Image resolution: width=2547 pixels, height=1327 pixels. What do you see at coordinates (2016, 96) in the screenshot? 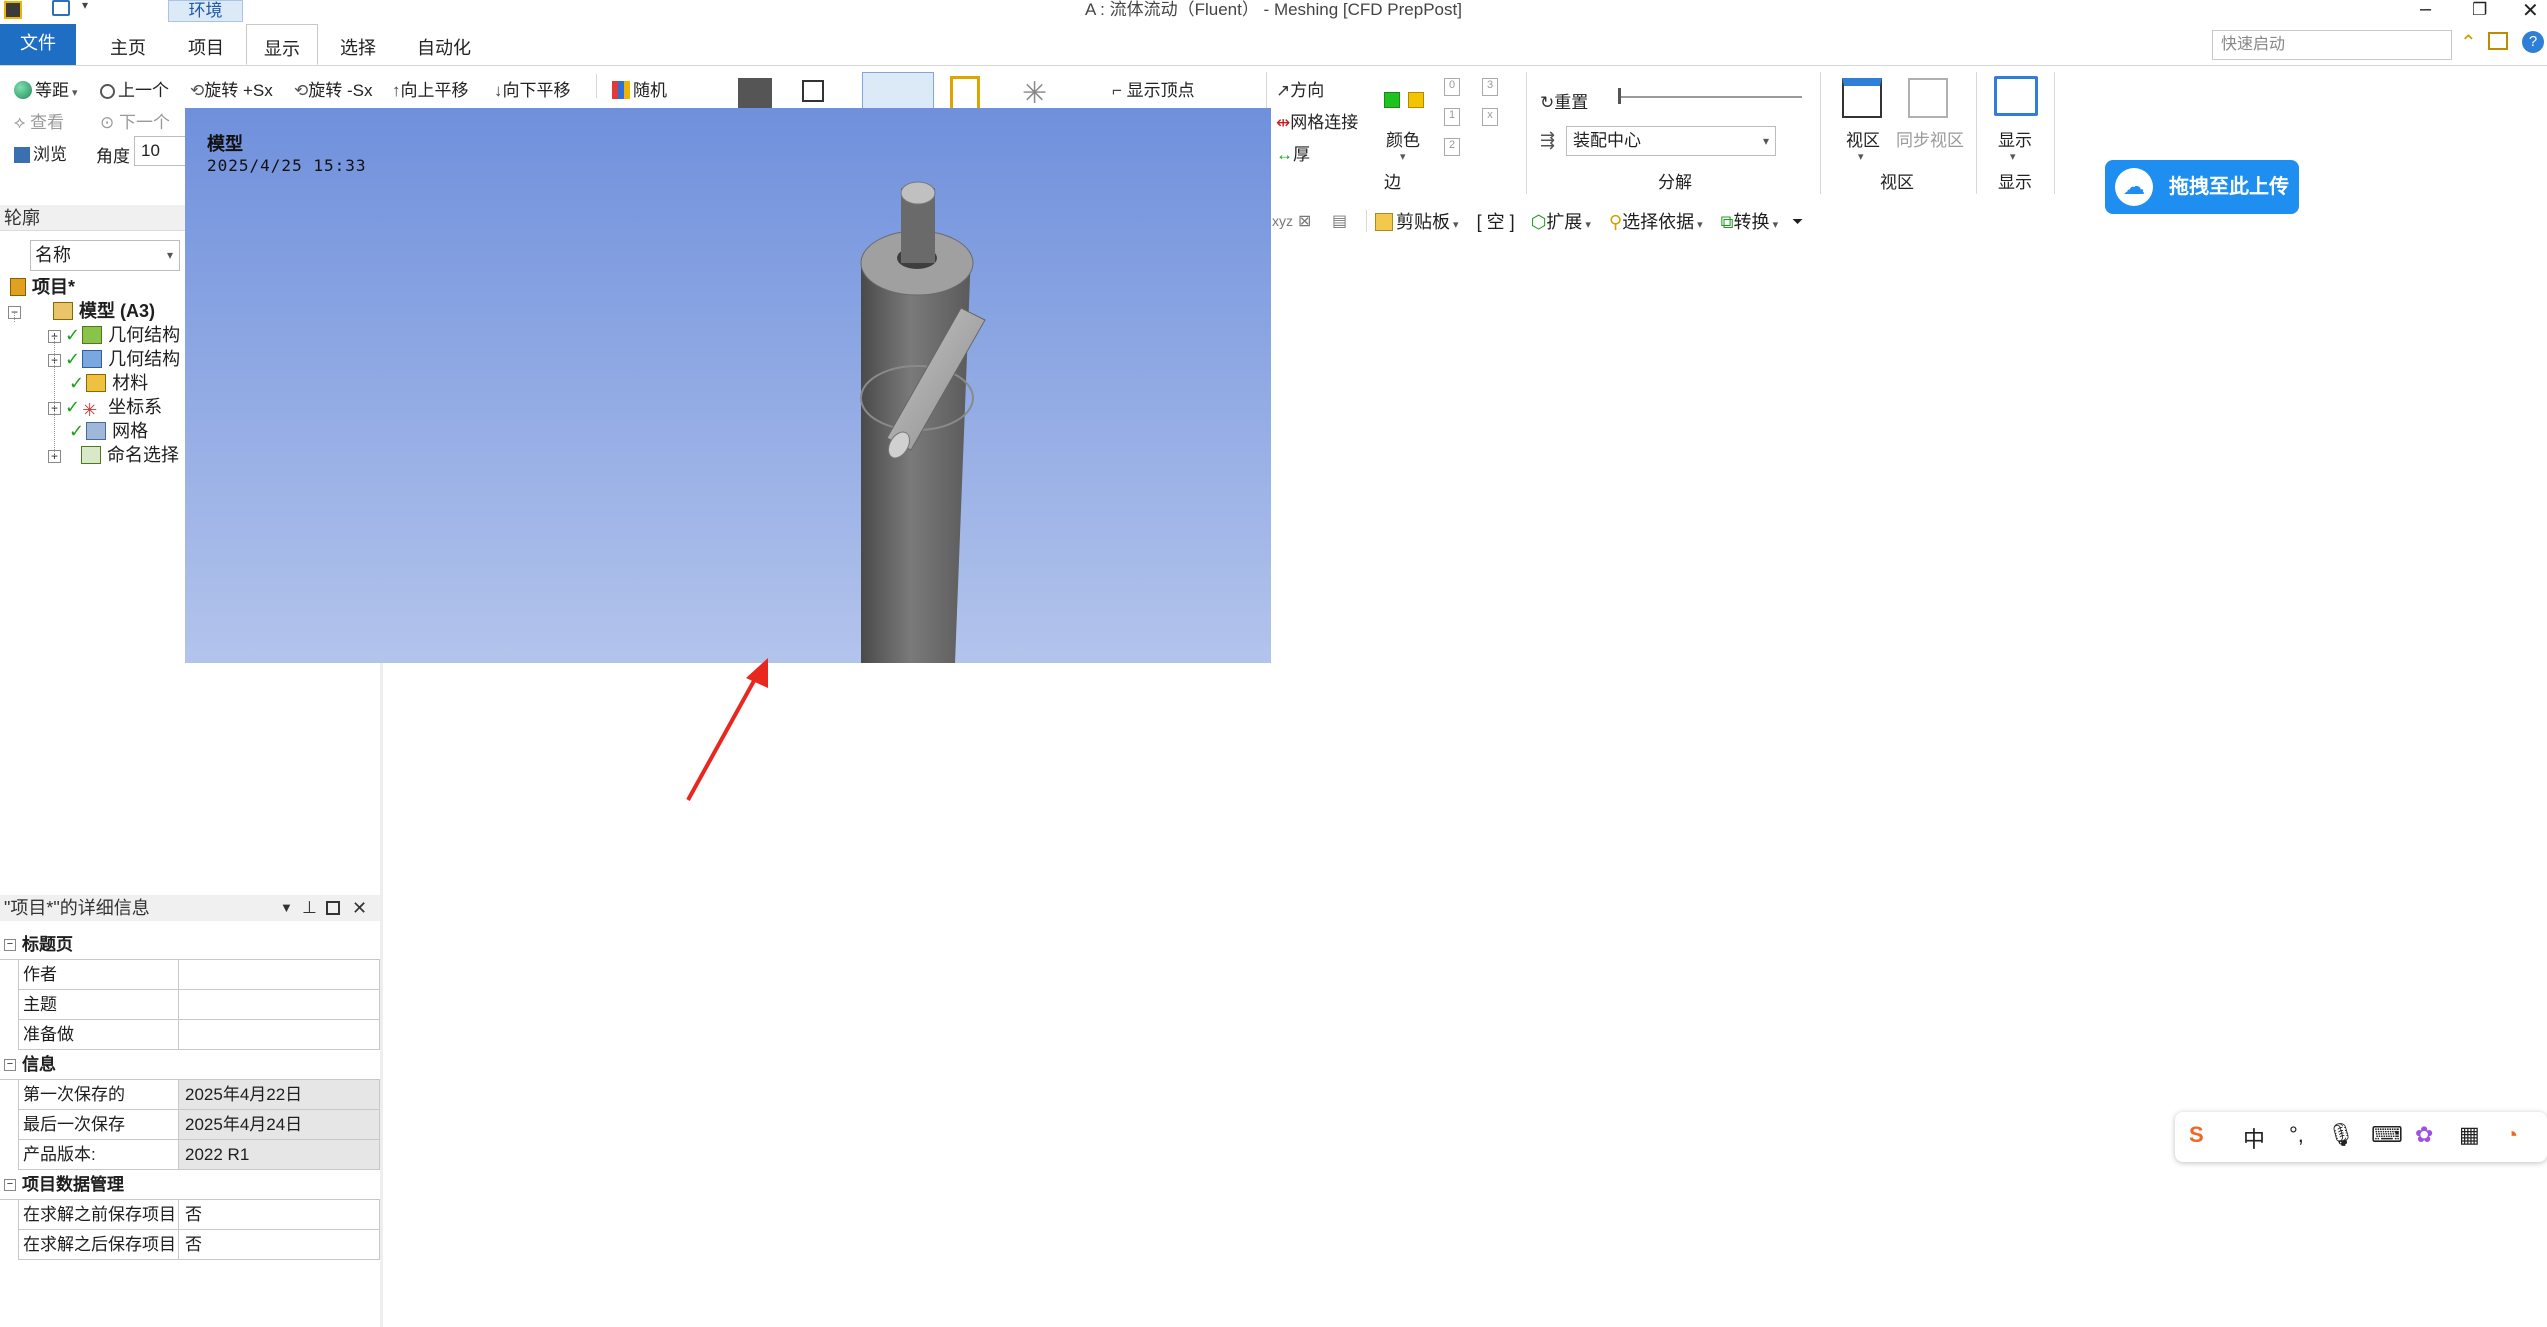
I see `display-icon` at bounding box center [2016, 96].